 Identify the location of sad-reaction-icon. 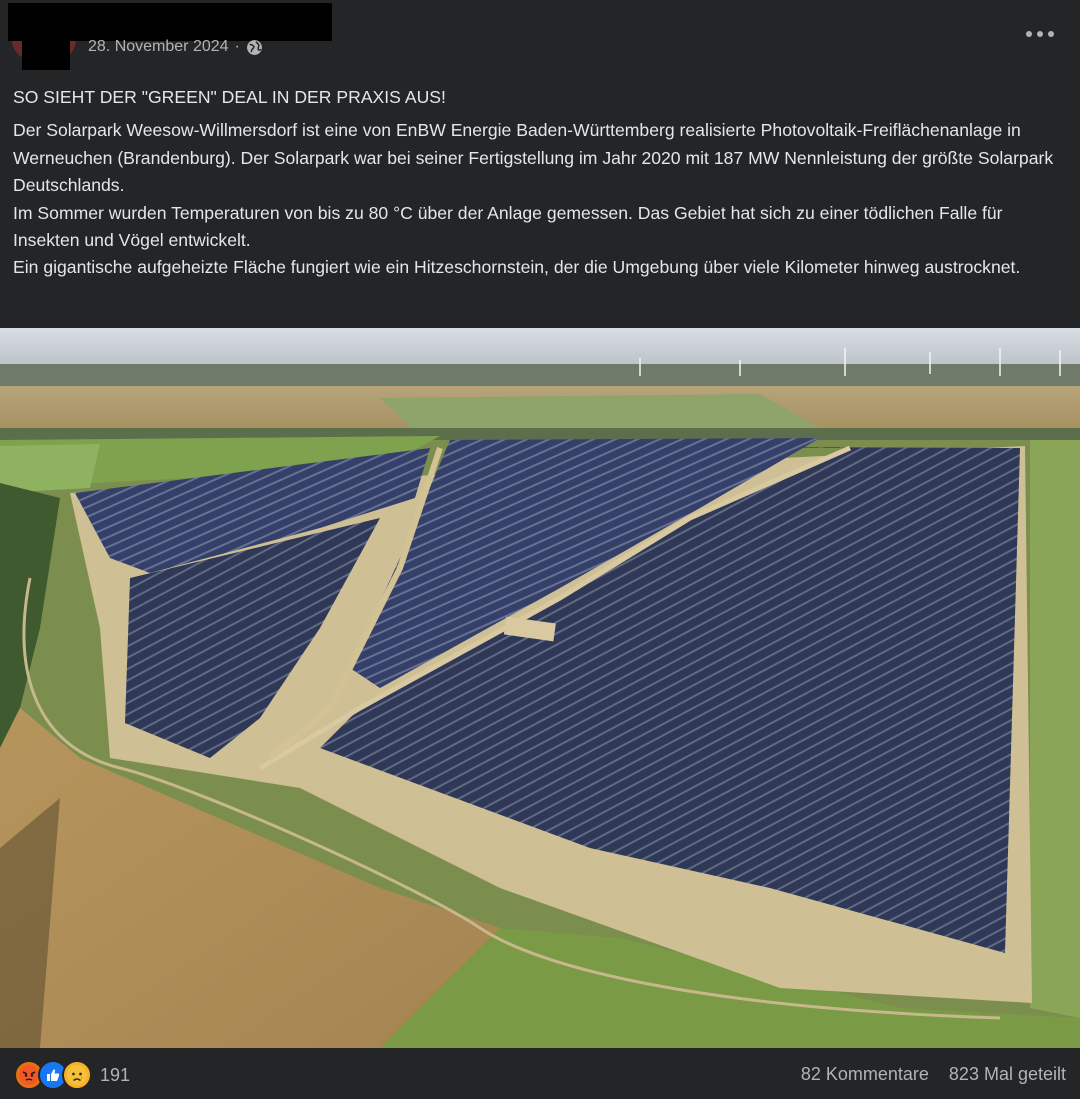
(77, 1075).